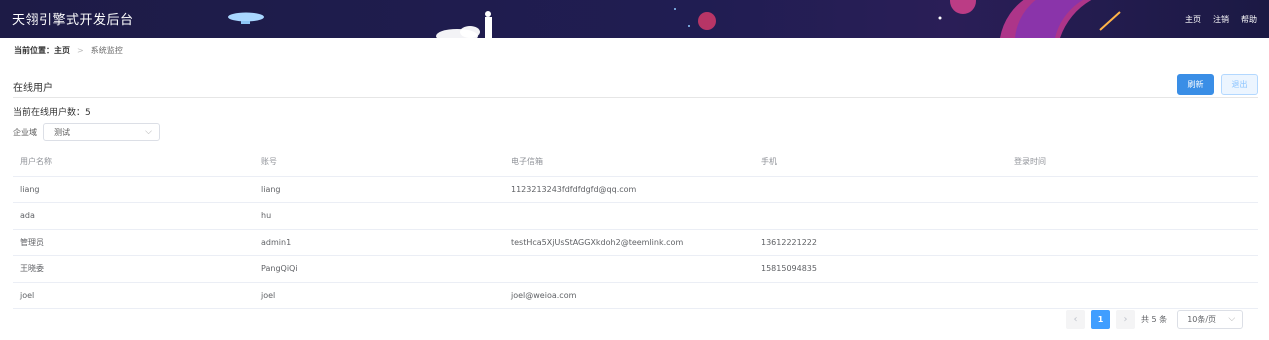 The width and height of the screenshot is (1269, 340). I want to click on prev-page-icon: ‹, so click(1075, 319).